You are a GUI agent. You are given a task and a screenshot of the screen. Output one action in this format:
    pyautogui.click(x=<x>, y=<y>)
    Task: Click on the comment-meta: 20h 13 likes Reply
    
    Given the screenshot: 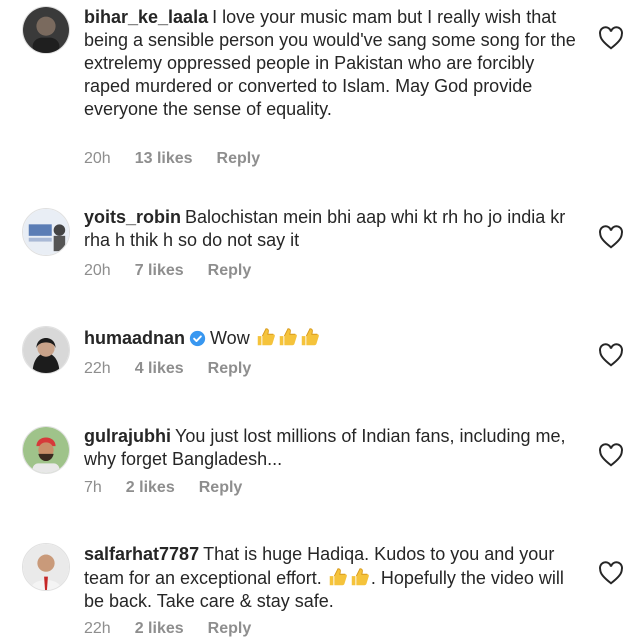 What is the action you would take?
    pyautogui.click(x=184, y=159)
    